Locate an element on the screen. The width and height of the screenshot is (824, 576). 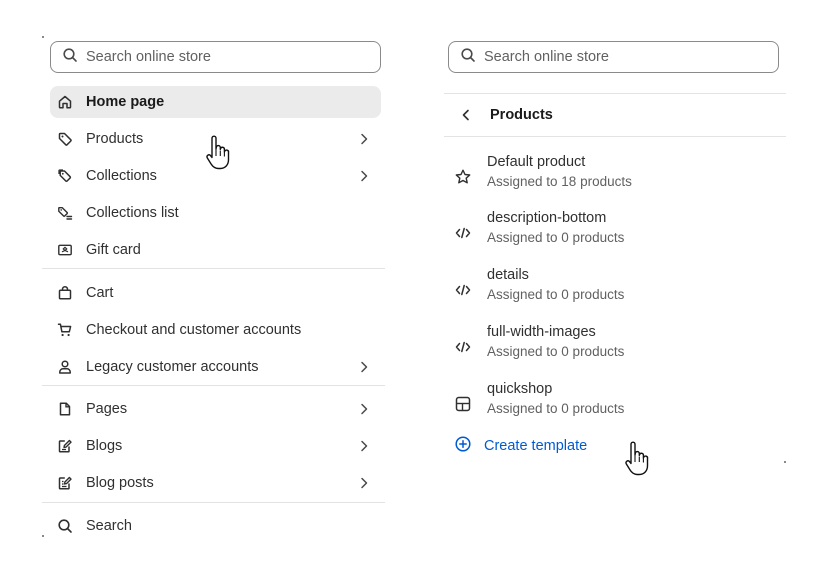
bag-icon is located at coordinates (65, 293).